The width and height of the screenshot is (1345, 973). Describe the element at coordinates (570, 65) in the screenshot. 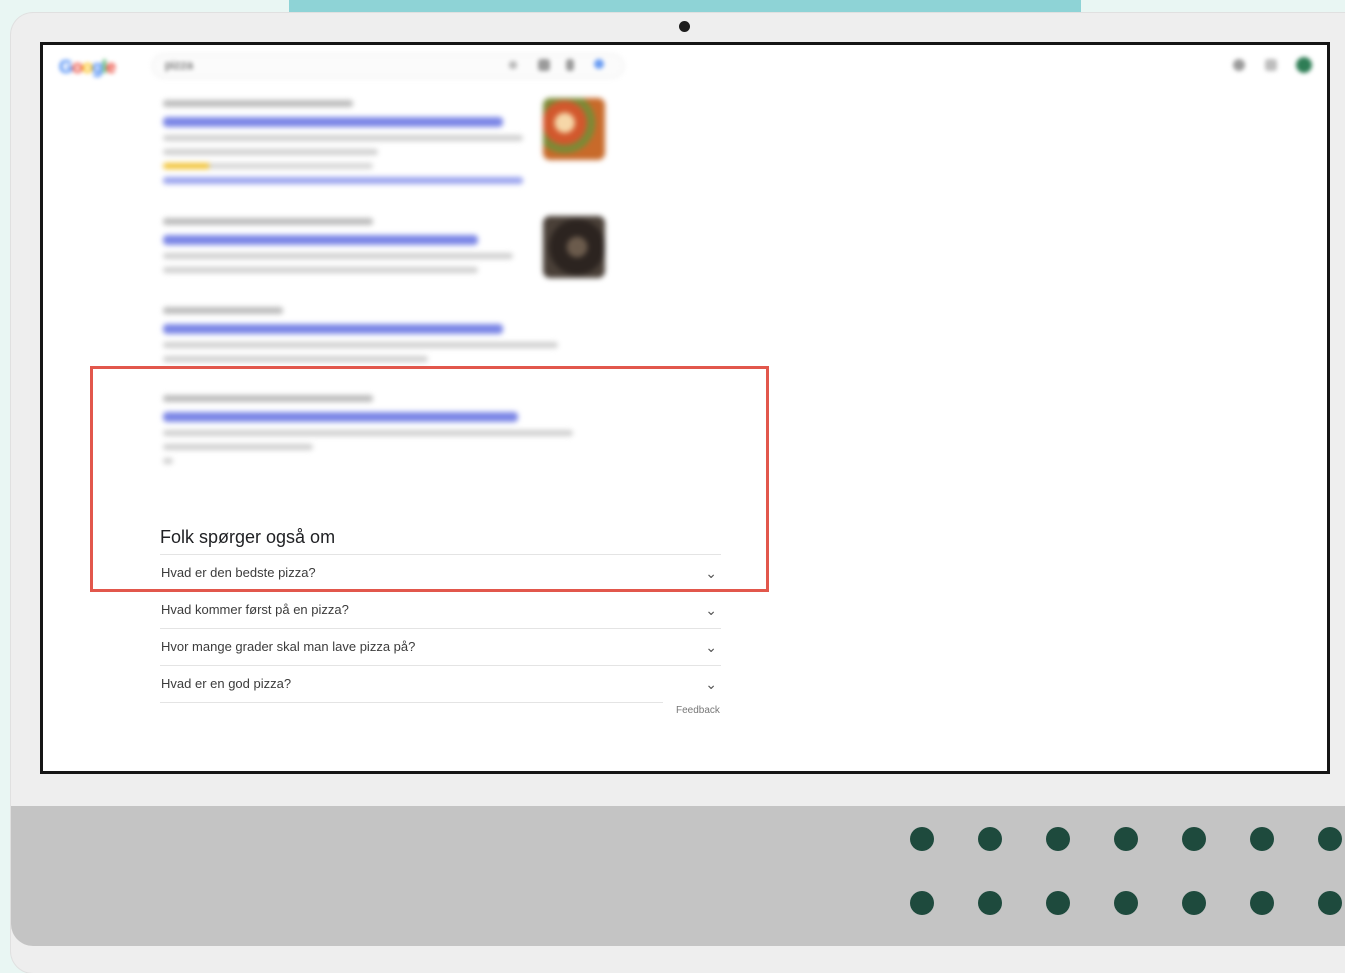

I see `voice-search-icon` at that location.